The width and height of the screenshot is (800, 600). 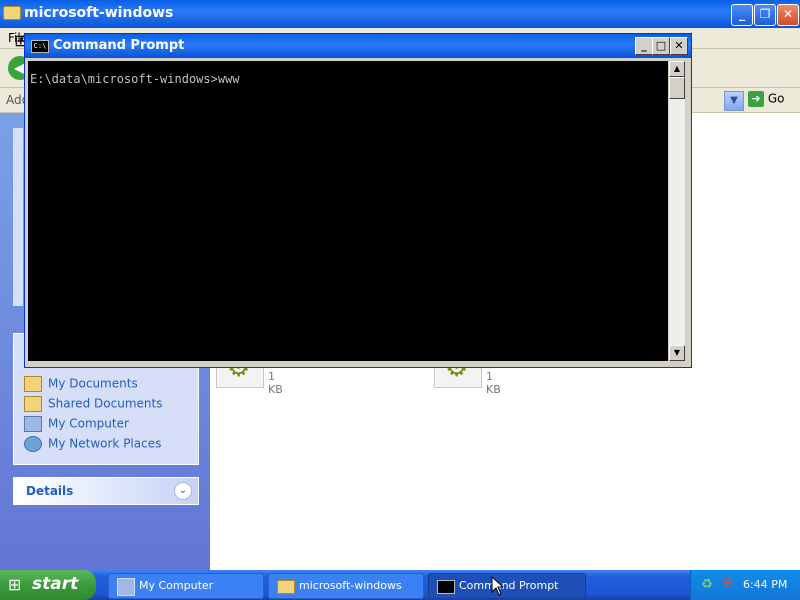 I want to click on maximize-button: ❐, so click(x=765, y=15).